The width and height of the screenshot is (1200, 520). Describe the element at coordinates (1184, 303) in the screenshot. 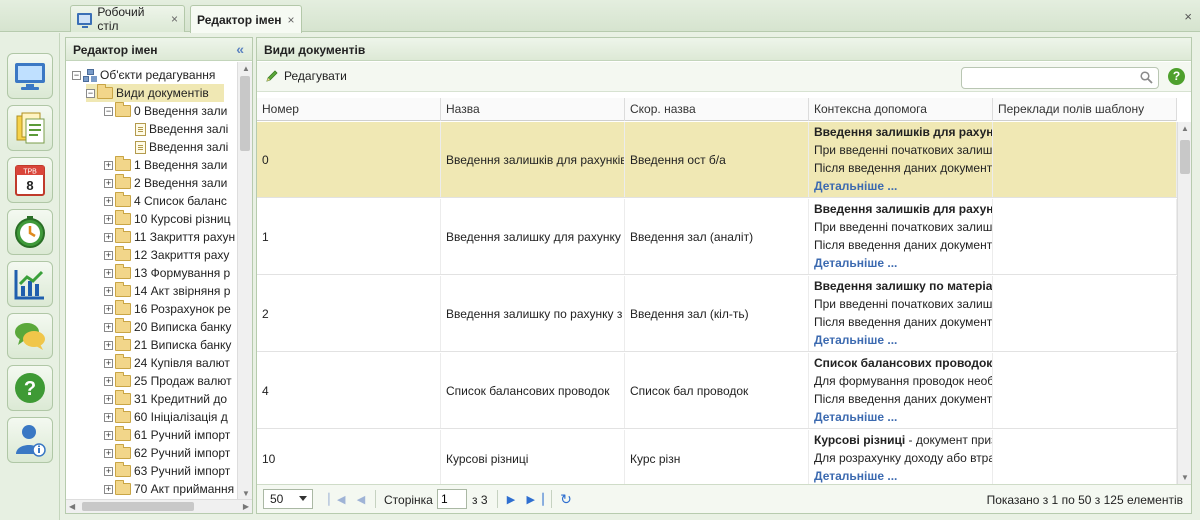

I see `grid-vertical-scrollbar: ▲ ▼` at that location.